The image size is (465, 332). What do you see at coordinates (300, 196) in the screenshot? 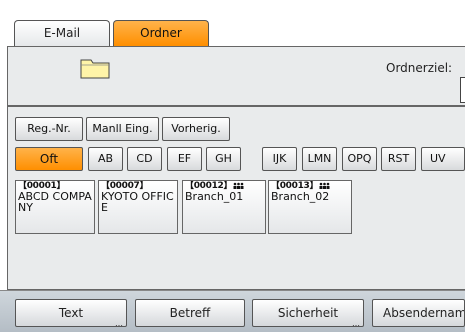
I see `entry-name: Branch_02` at bounding box center [300, 196].